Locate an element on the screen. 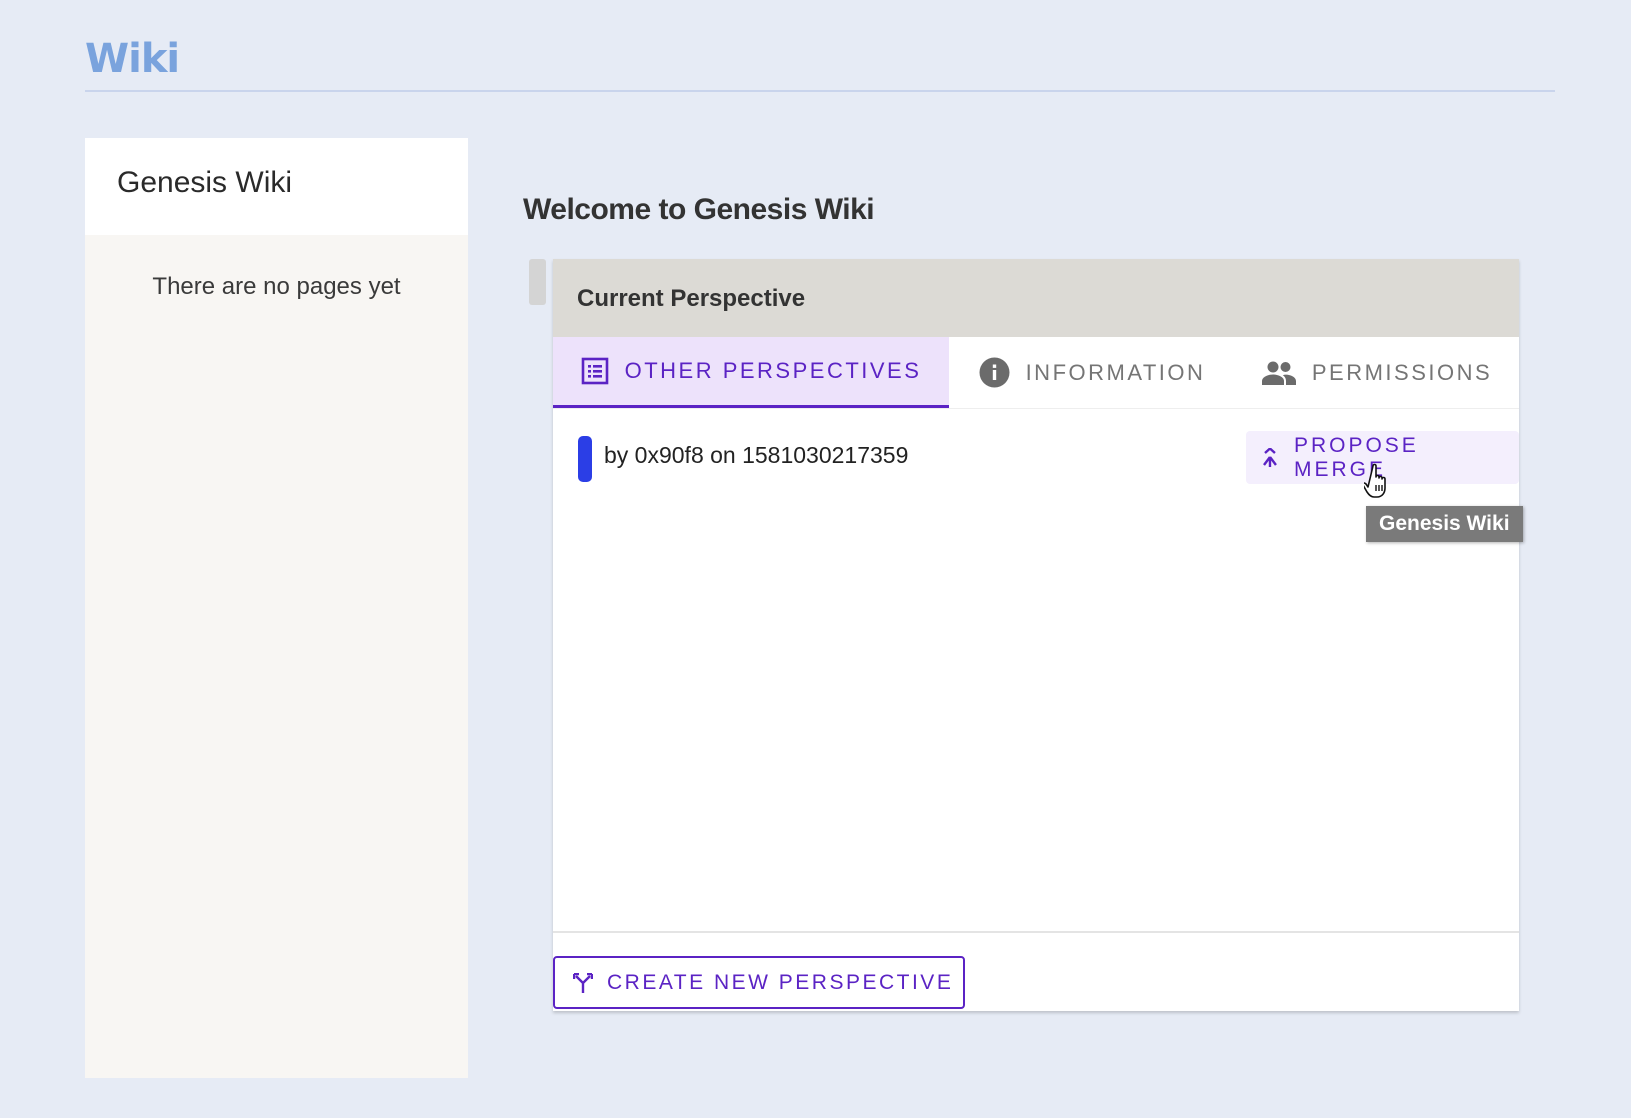 The width and height of the screenshot is (1631, 1118). empty-pages-message: There are no pages yet is located at coordinates (276, 286).